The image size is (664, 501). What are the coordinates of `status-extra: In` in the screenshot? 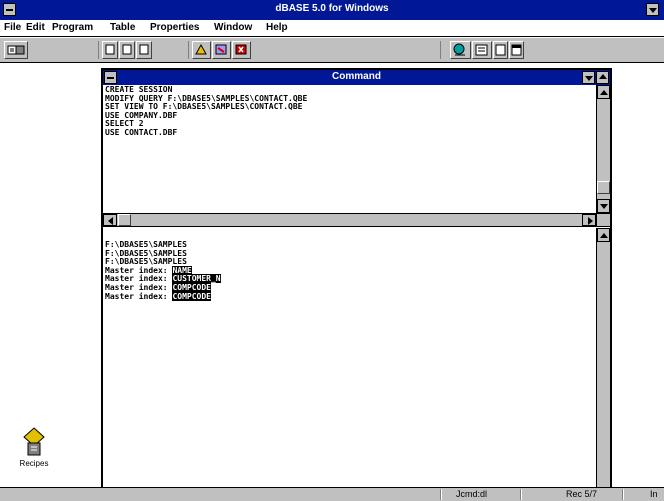 It's located at (654, 494).